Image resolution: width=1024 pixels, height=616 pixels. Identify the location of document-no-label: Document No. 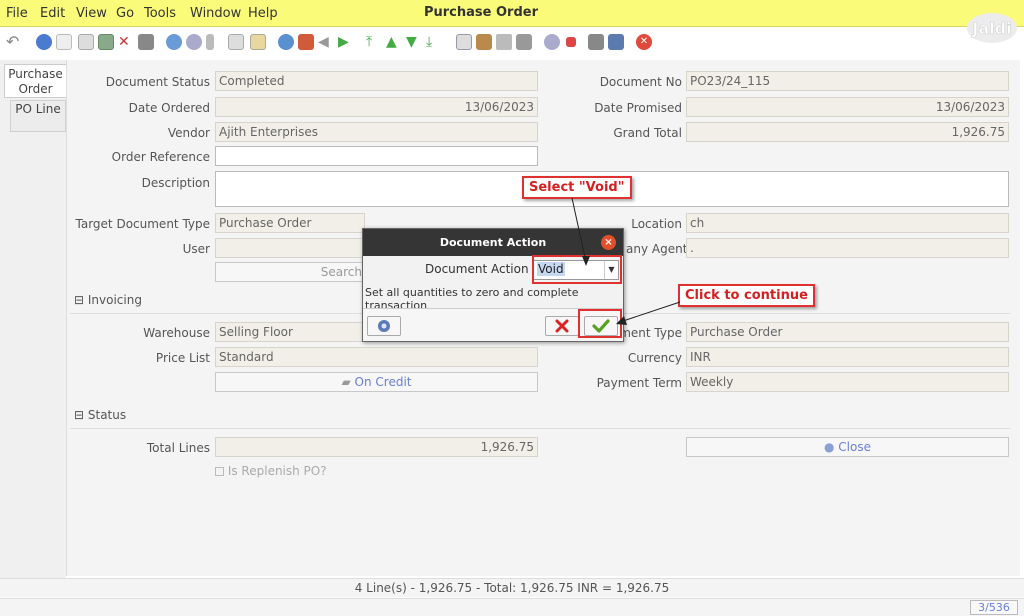
(640, 82).